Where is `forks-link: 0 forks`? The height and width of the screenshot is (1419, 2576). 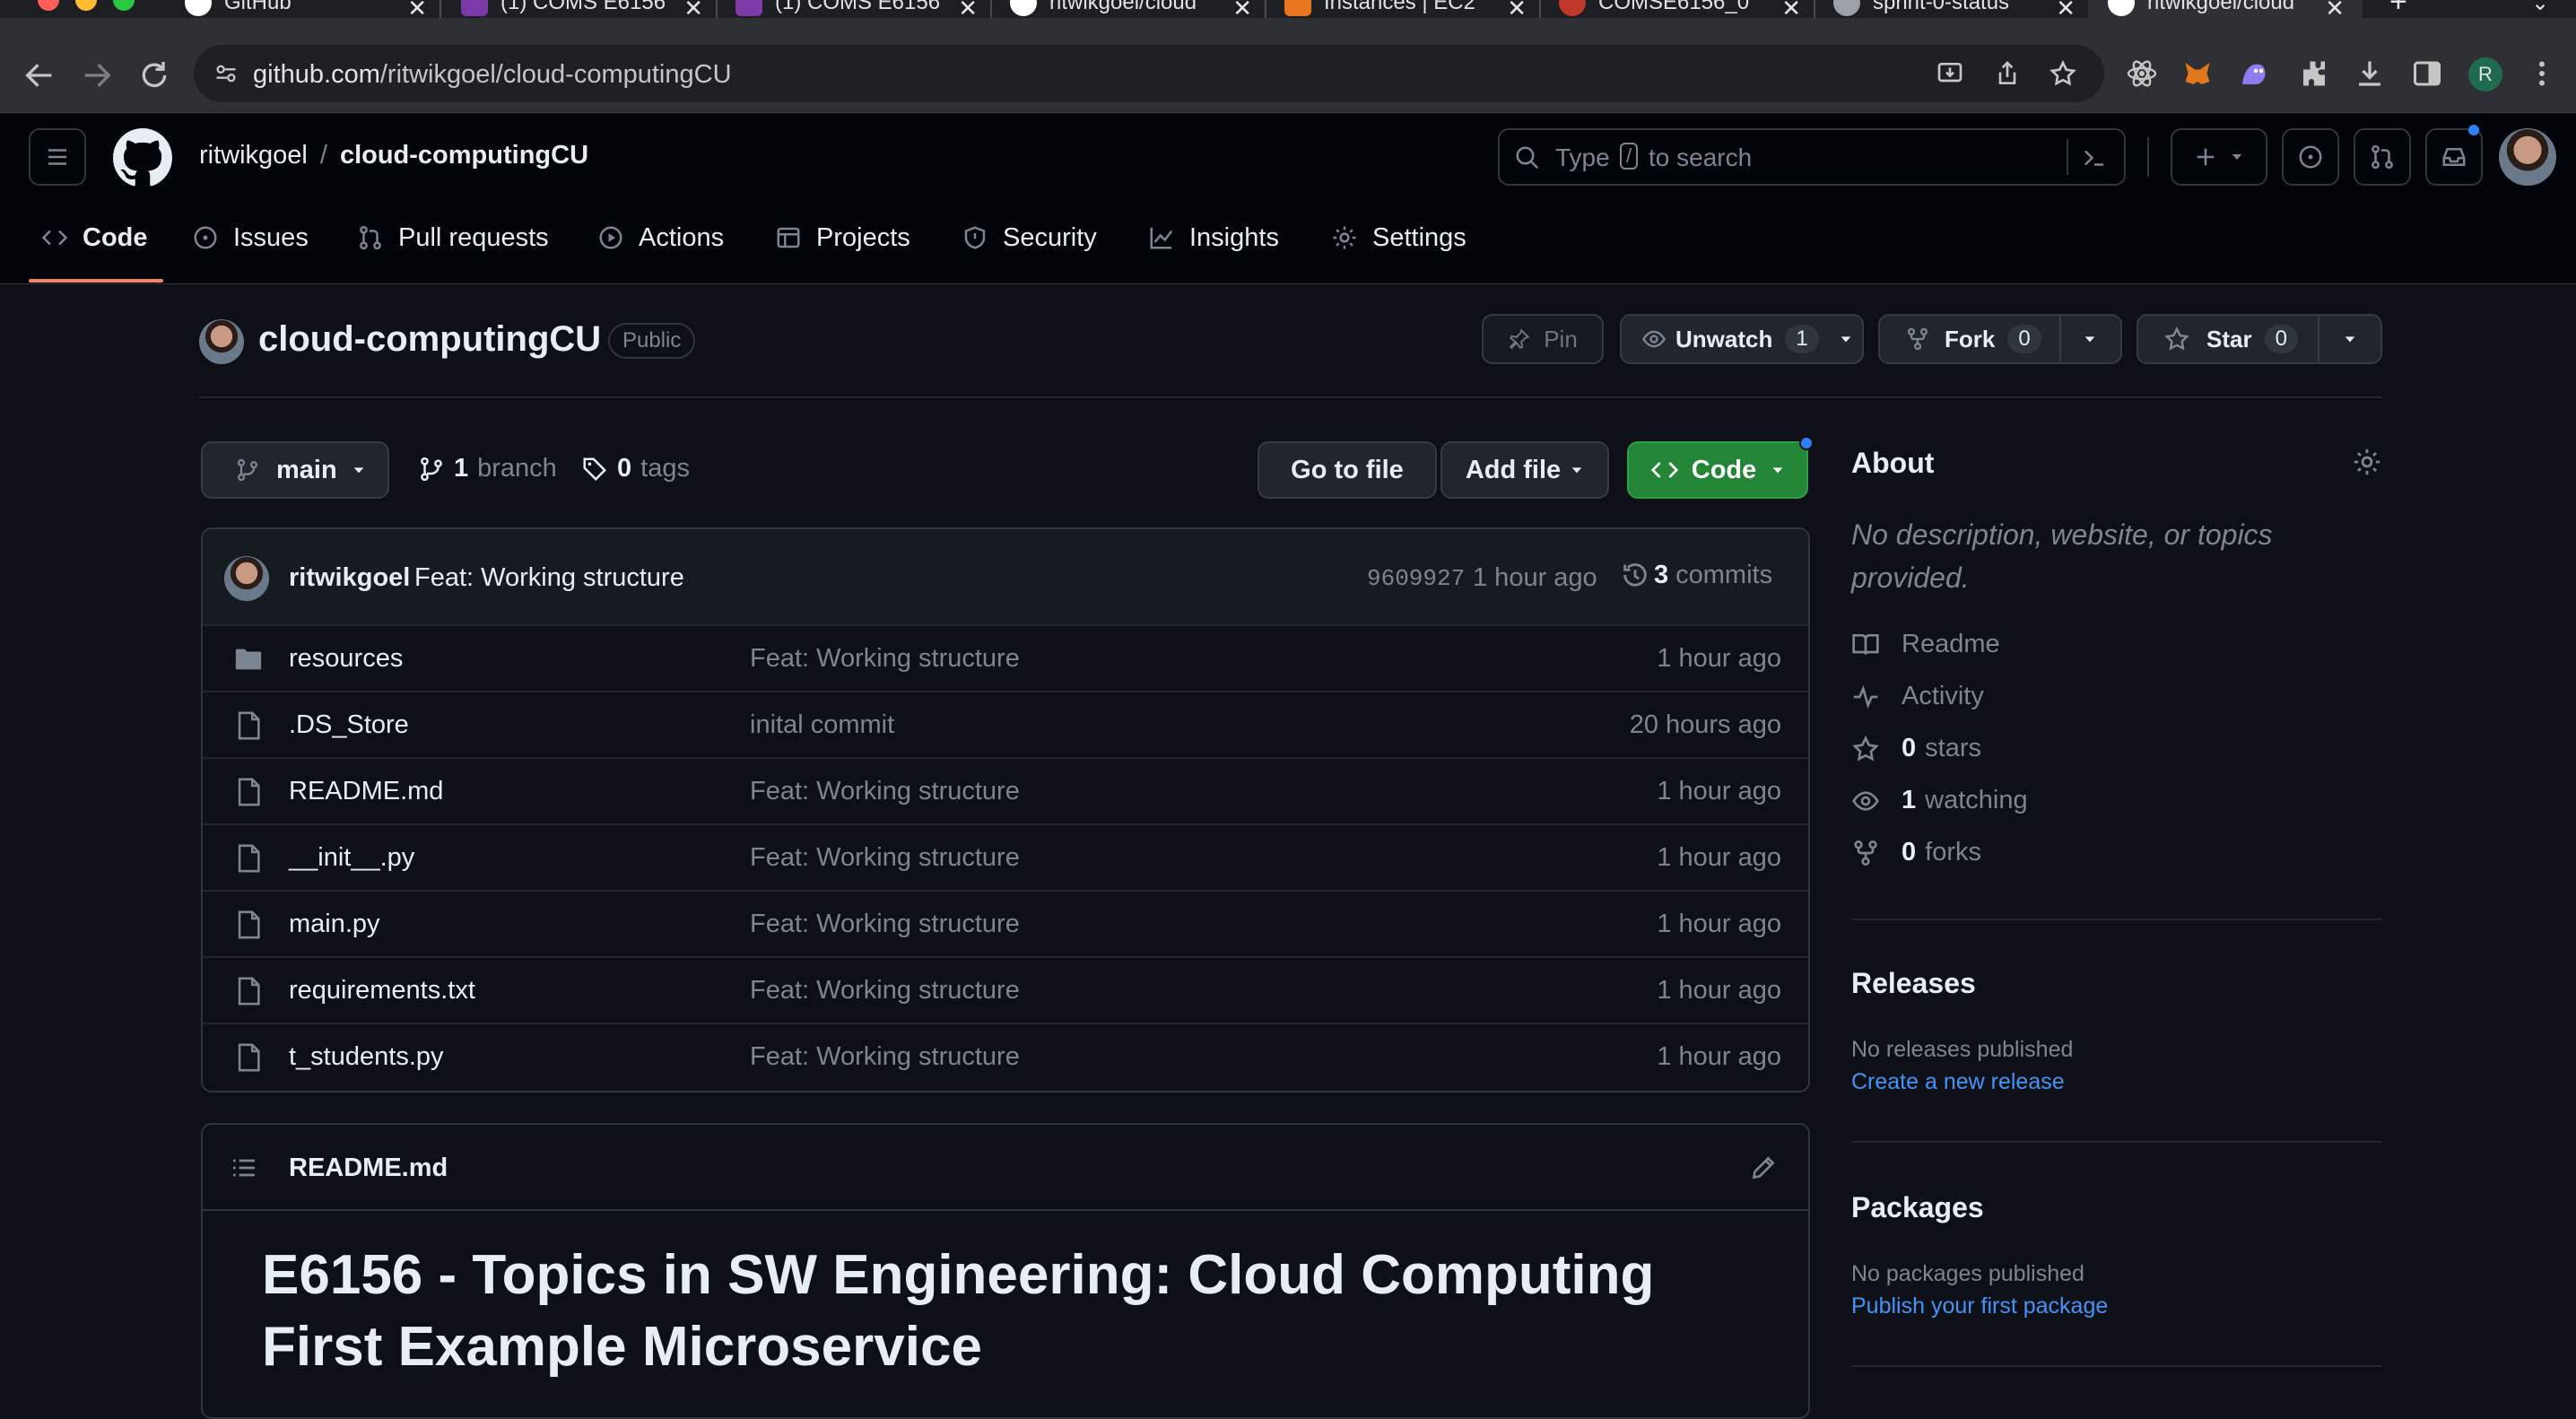 forks-link: 0 forks is located at coordinates (1916, 852).